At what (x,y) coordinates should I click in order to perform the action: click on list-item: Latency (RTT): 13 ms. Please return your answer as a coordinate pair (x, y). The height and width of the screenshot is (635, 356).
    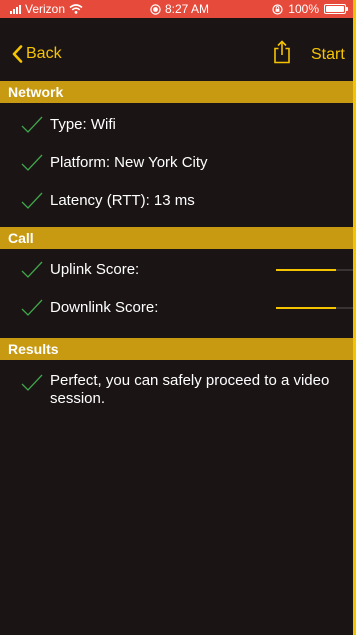
    Looking at the image, I should click on (176, 201).